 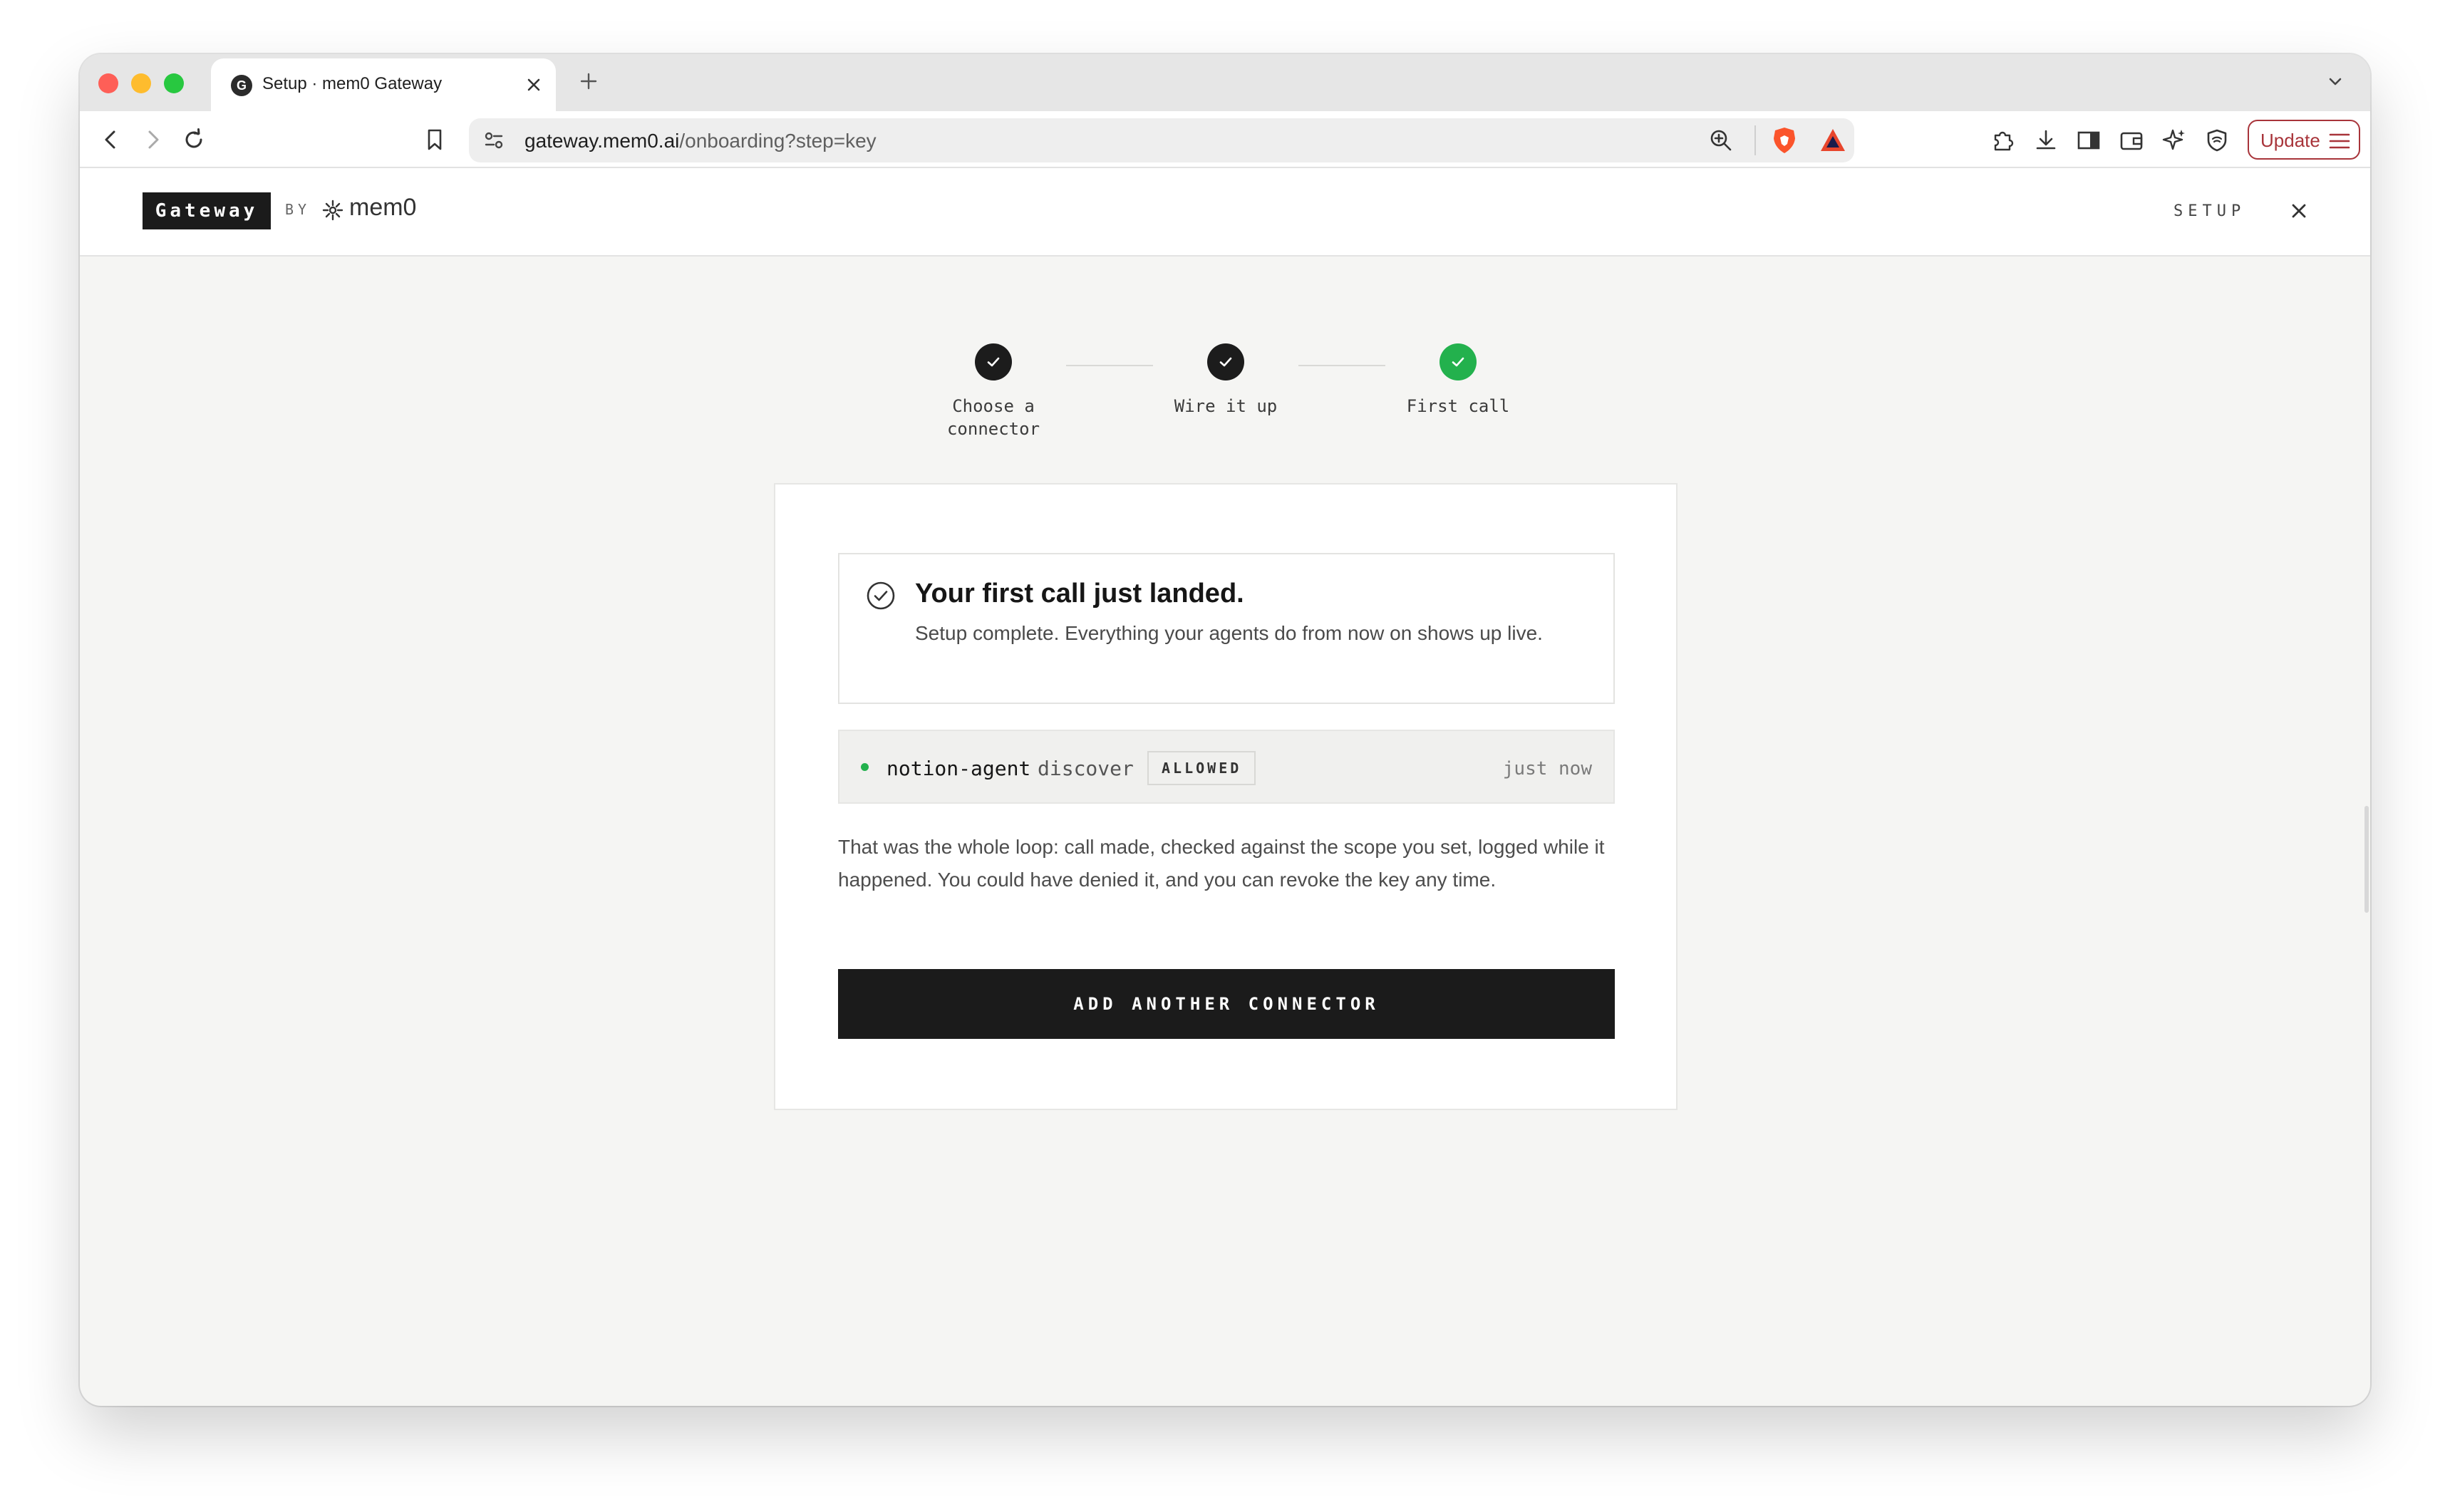 What do you see at coordinates (2299, 211) in the screenshot?
I see `close-icon` at bounding box center [2299, 211].